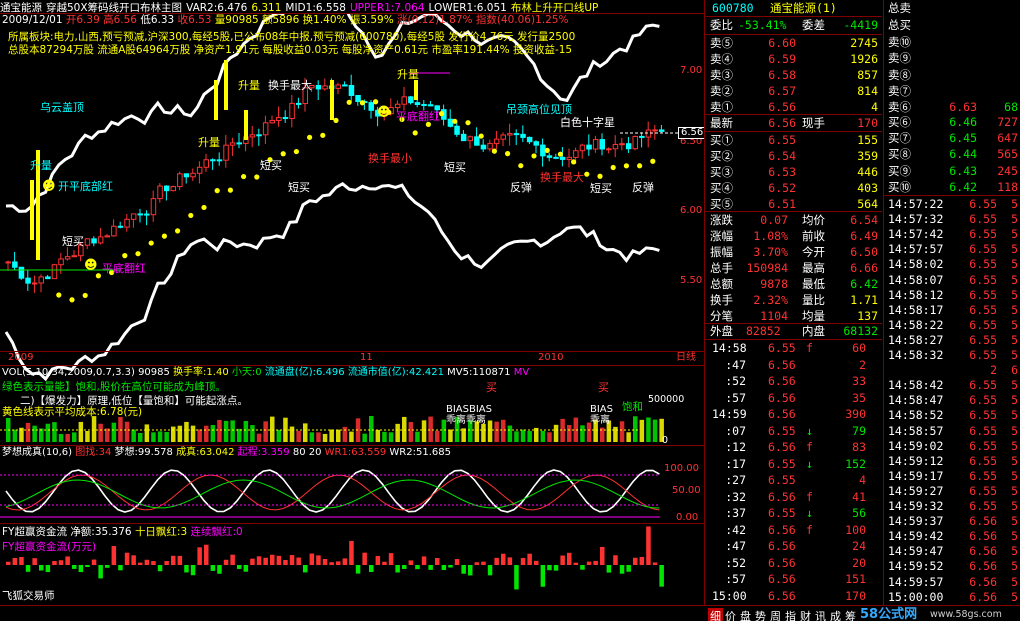 The image size is (1020, 621). What do you see at coordinates (952, 91) in the screenshot?
I see `deep-sell-row: 卖⑦` at bounding box center [952, 91].